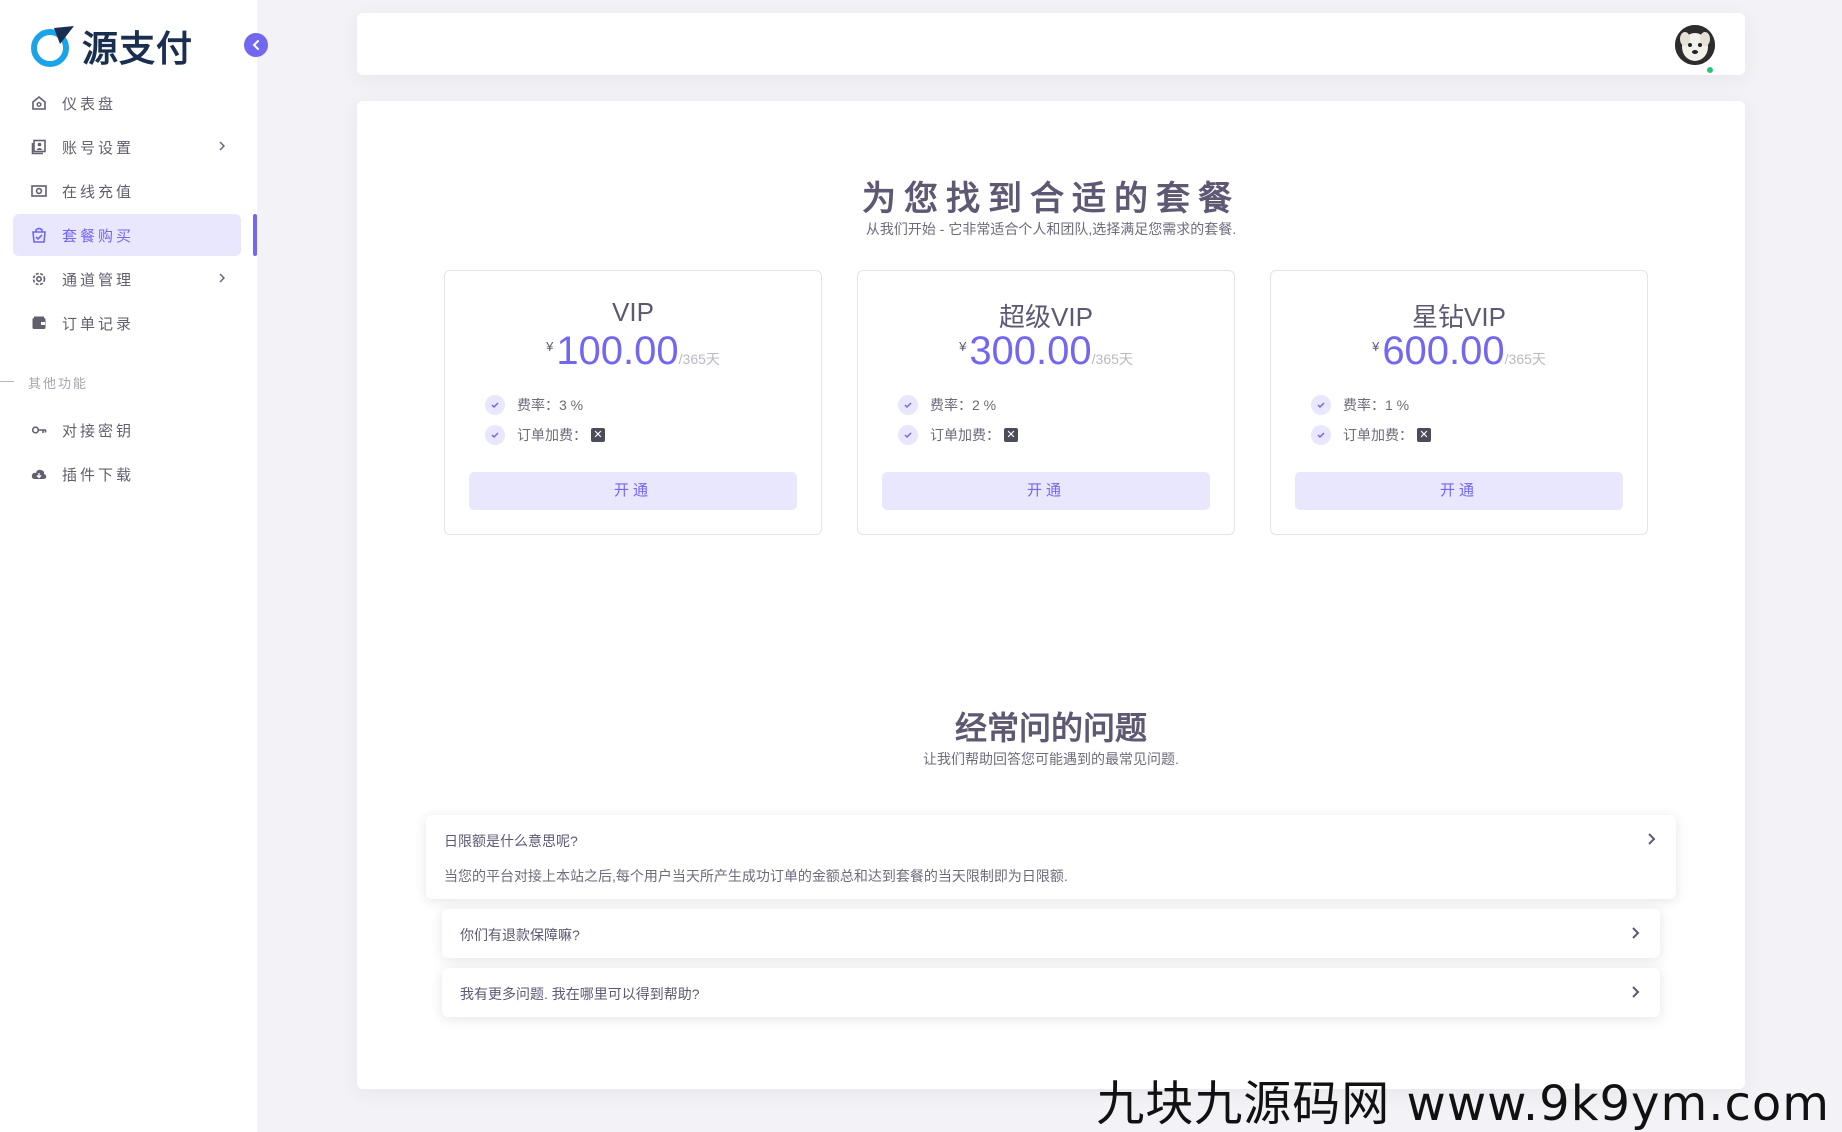  I want to click on sidebar-item-account-settings: 账号设置, so click(127, 147).